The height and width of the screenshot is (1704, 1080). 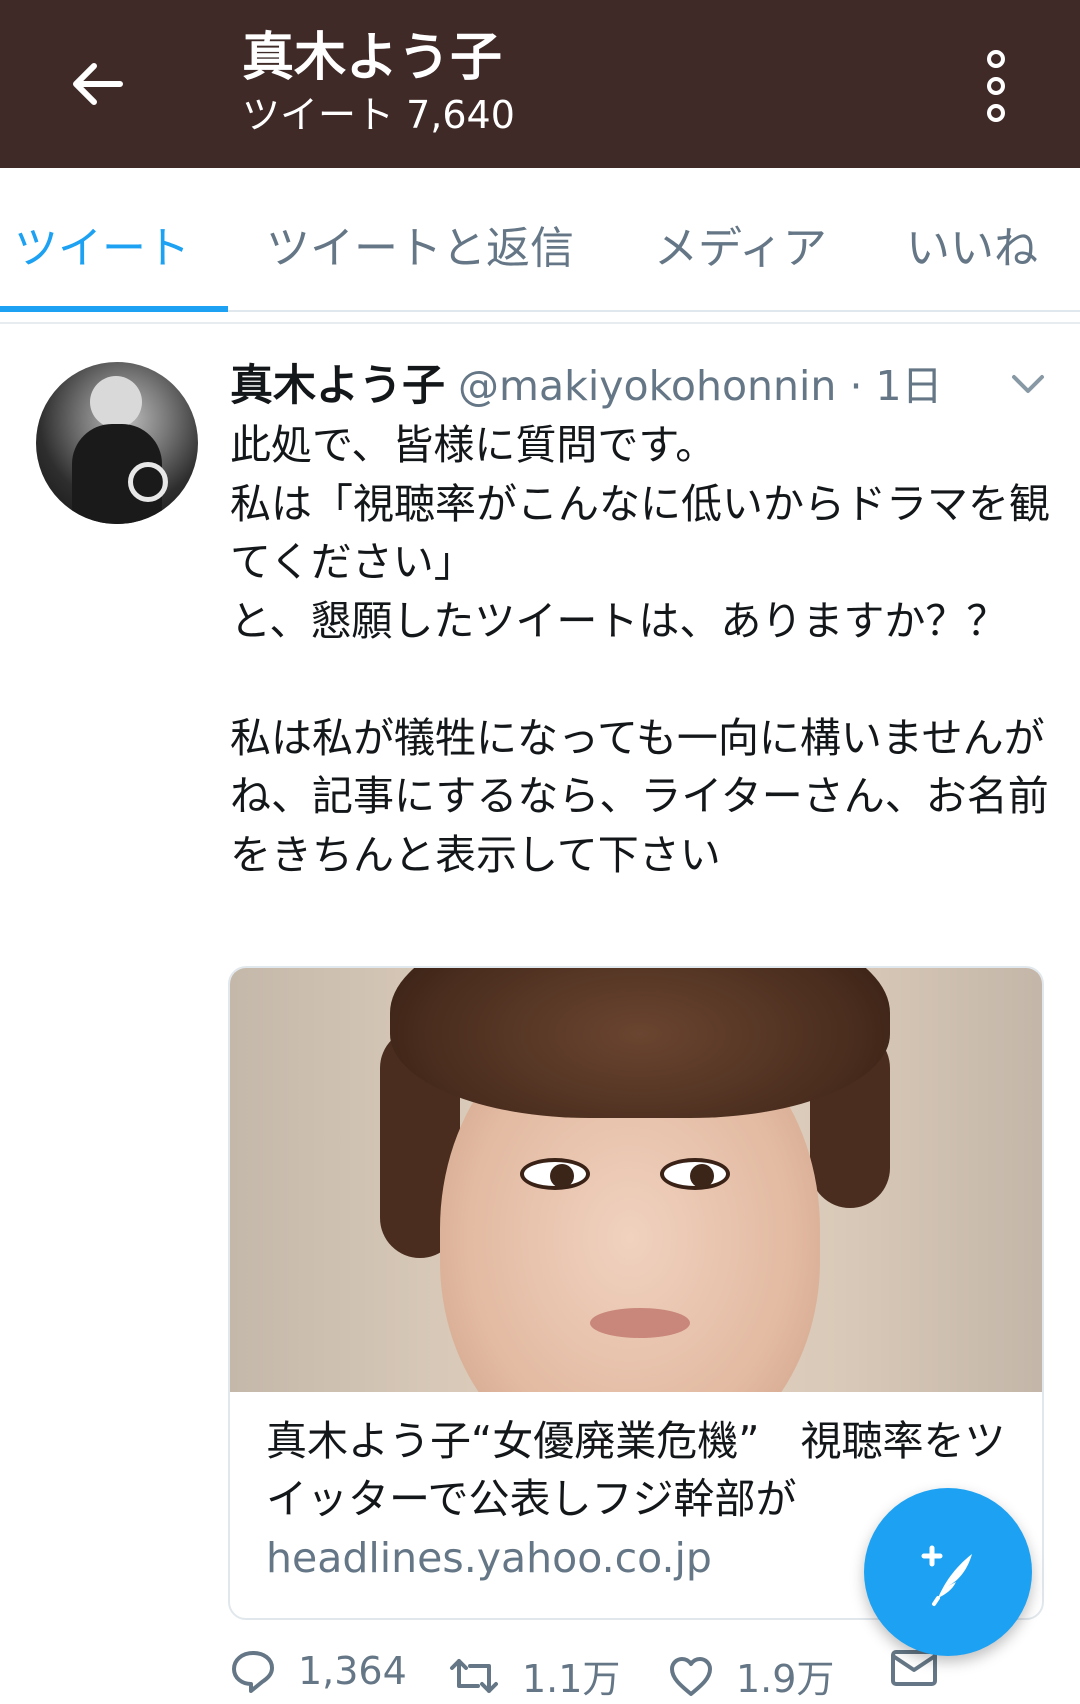 I want to click on retweet-icon, so click(x=474, y=1675).